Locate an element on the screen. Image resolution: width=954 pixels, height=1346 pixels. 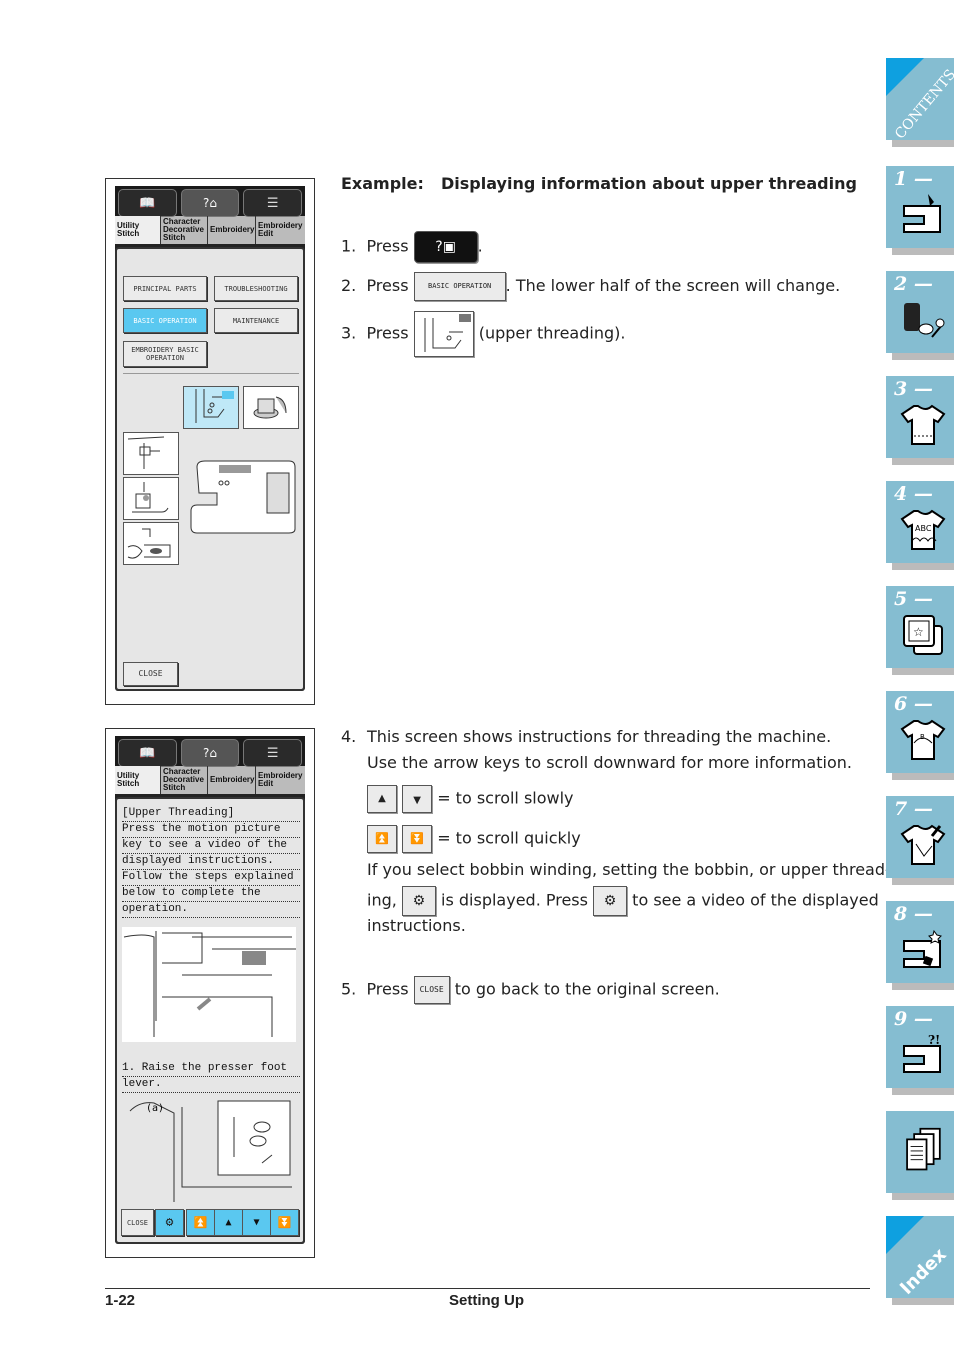
presser-lever-icon: (a) is located at coordinates (210, 1151).